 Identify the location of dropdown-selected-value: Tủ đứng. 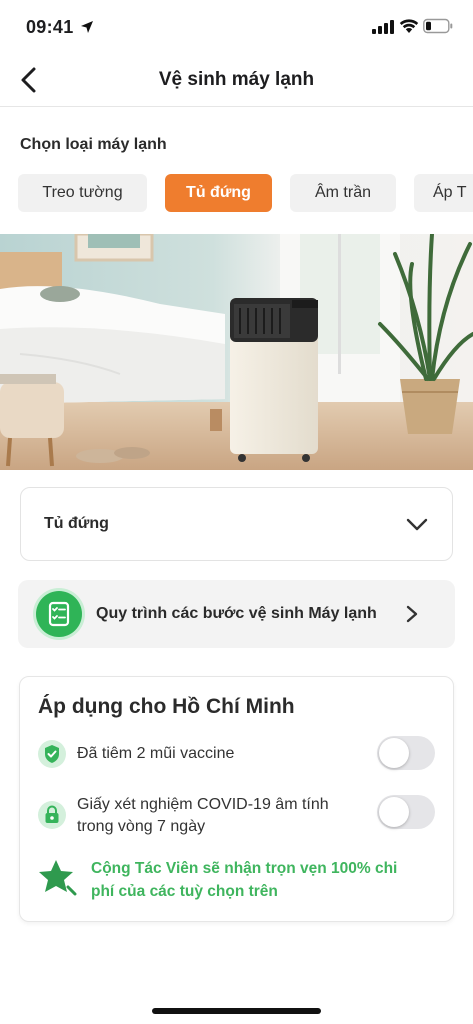
(76, 523).